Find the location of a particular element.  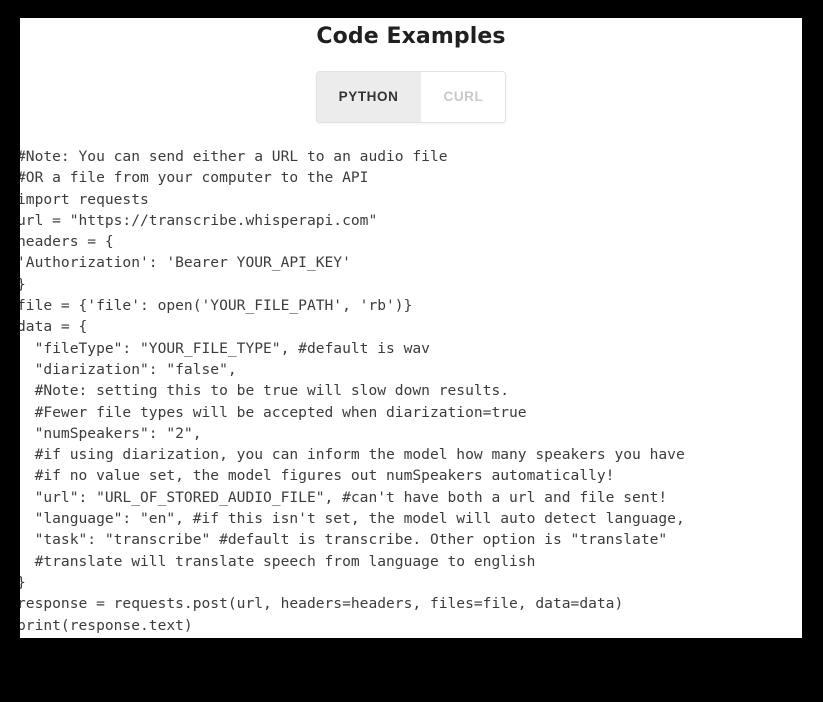

tab-python: PYTHON is located at coordinates (368, 97).